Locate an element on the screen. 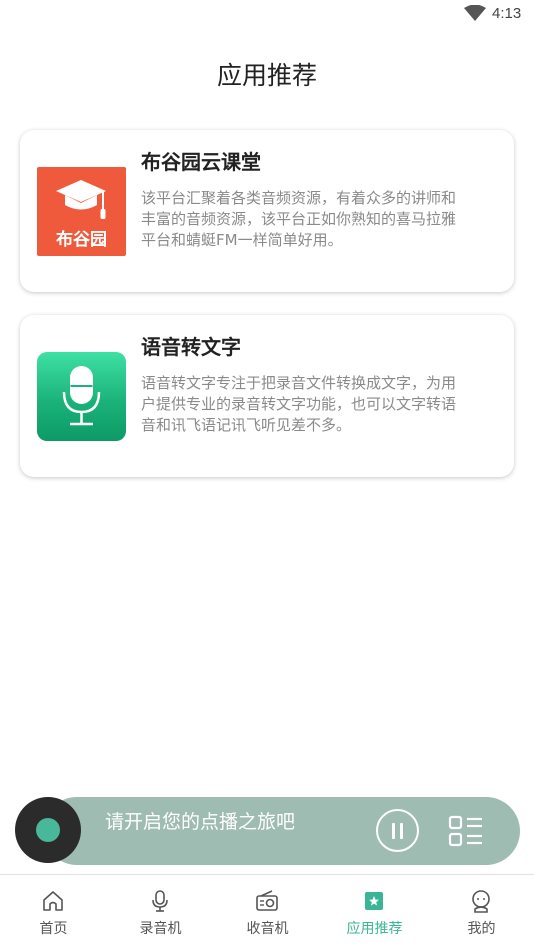 Image resolution: width=534 pixels, height=949 pixels. app-title: 语音转文字 is located at coordinates (191, 345).